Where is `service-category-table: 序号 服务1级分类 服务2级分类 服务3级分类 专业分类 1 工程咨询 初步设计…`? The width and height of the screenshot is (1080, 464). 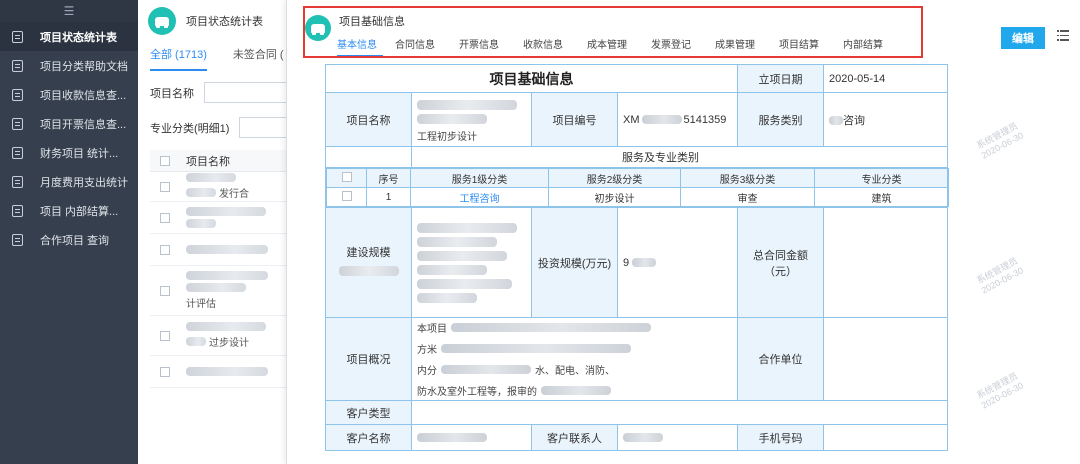 service-category-table: 序号 服务1级分类 服务2级分类 服务3级分类 专业分类 1 工程咨询 初步设计… is located at coordinates (637, 187).